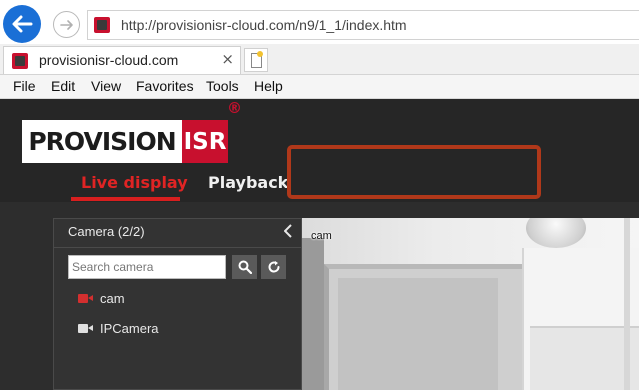  What do you see at coordinates (248, 182) in the screenshot?
I see `tab-playback: Playback` at bounding box center [248, 182].